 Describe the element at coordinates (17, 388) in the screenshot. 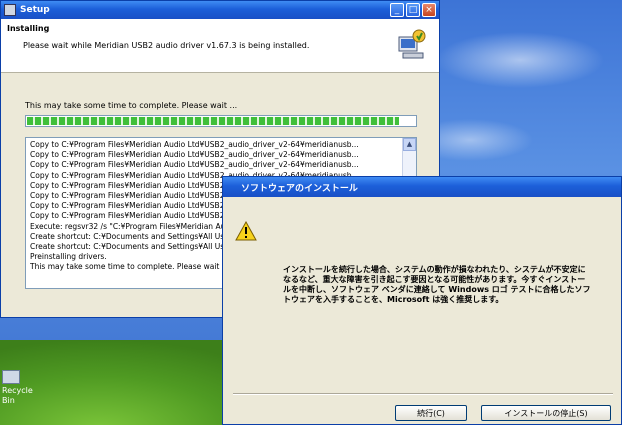

I see `desktop-icon-recycle-bin: Recycle Bin` at that location.